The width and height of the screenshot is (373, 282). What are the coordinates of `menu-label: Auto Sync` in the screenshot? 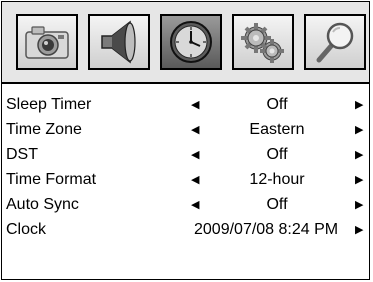 It's located at (42, 204).